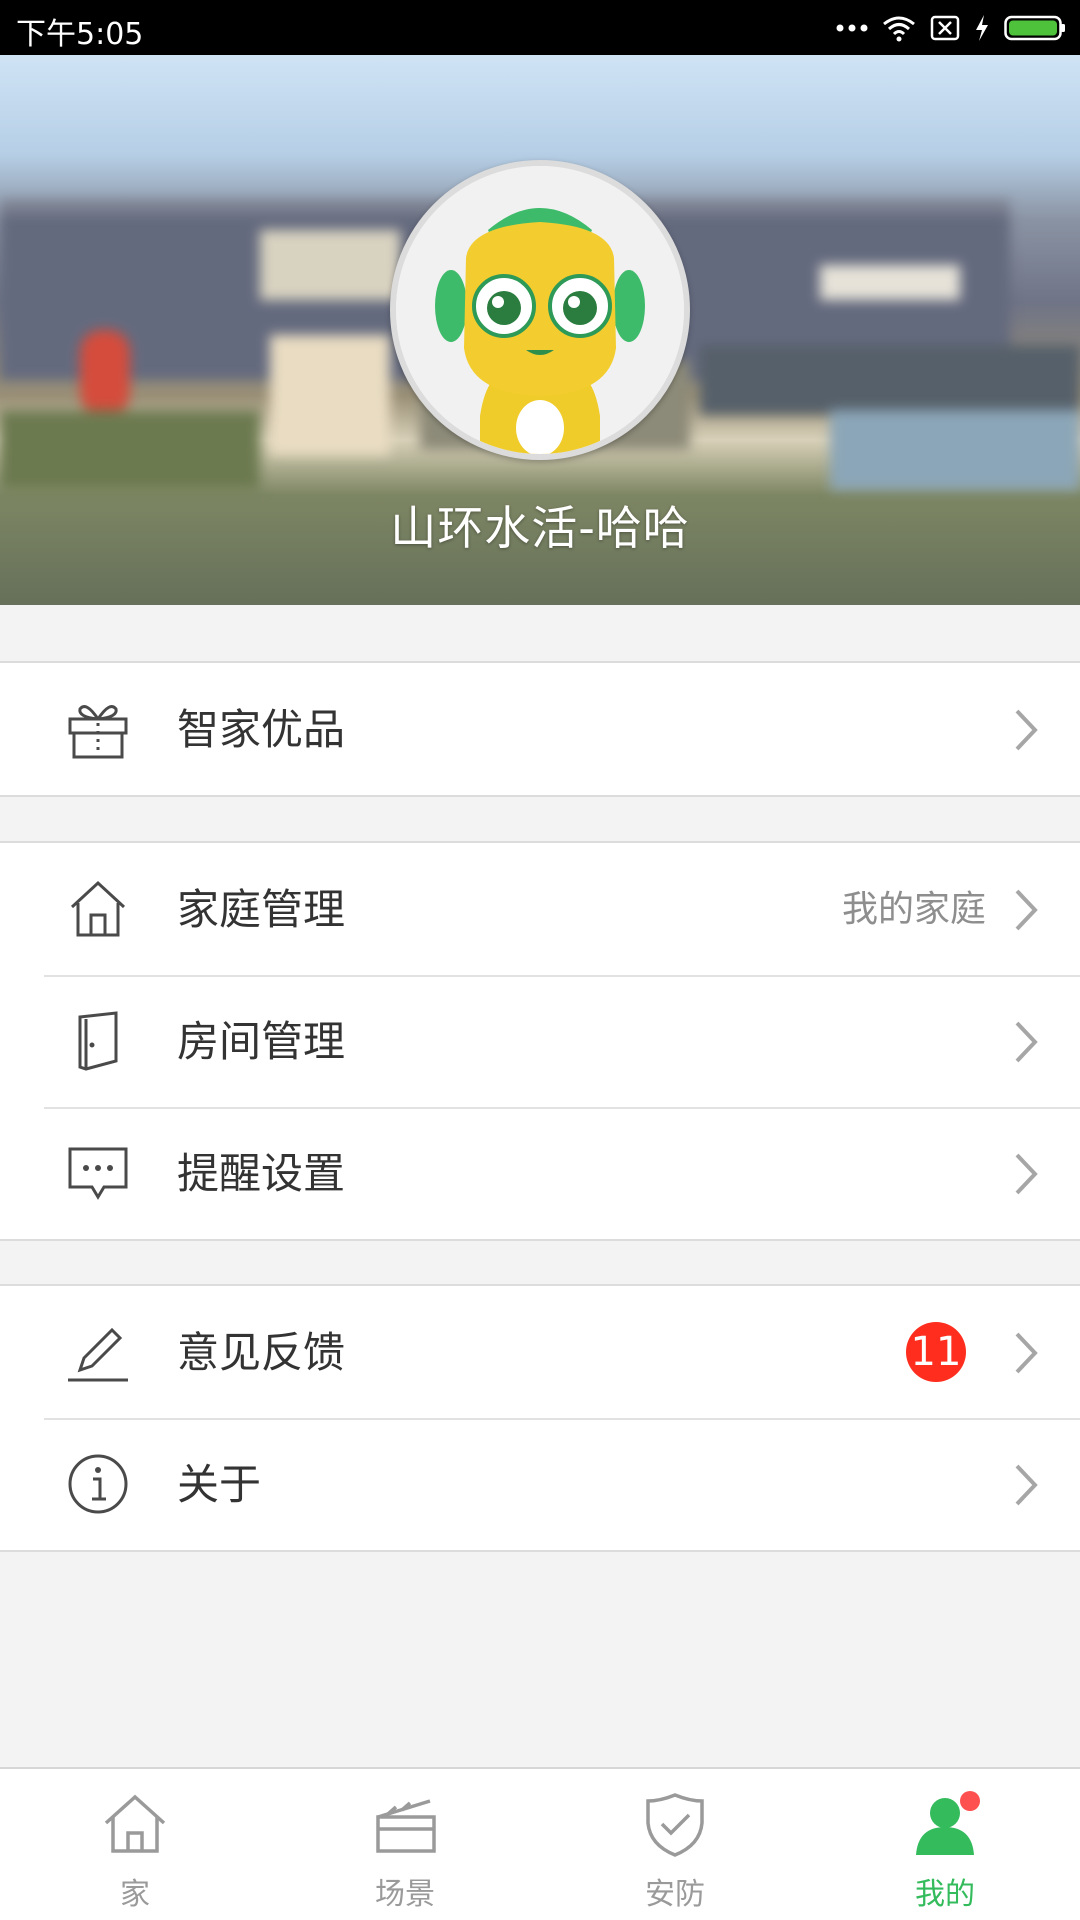 Image resolution: width=1080 pixels, height=1920 pixels. What do you see at coordinates (982, 28) in the screenshot?
I see `charging-icon` at bounding box center [982, 28].